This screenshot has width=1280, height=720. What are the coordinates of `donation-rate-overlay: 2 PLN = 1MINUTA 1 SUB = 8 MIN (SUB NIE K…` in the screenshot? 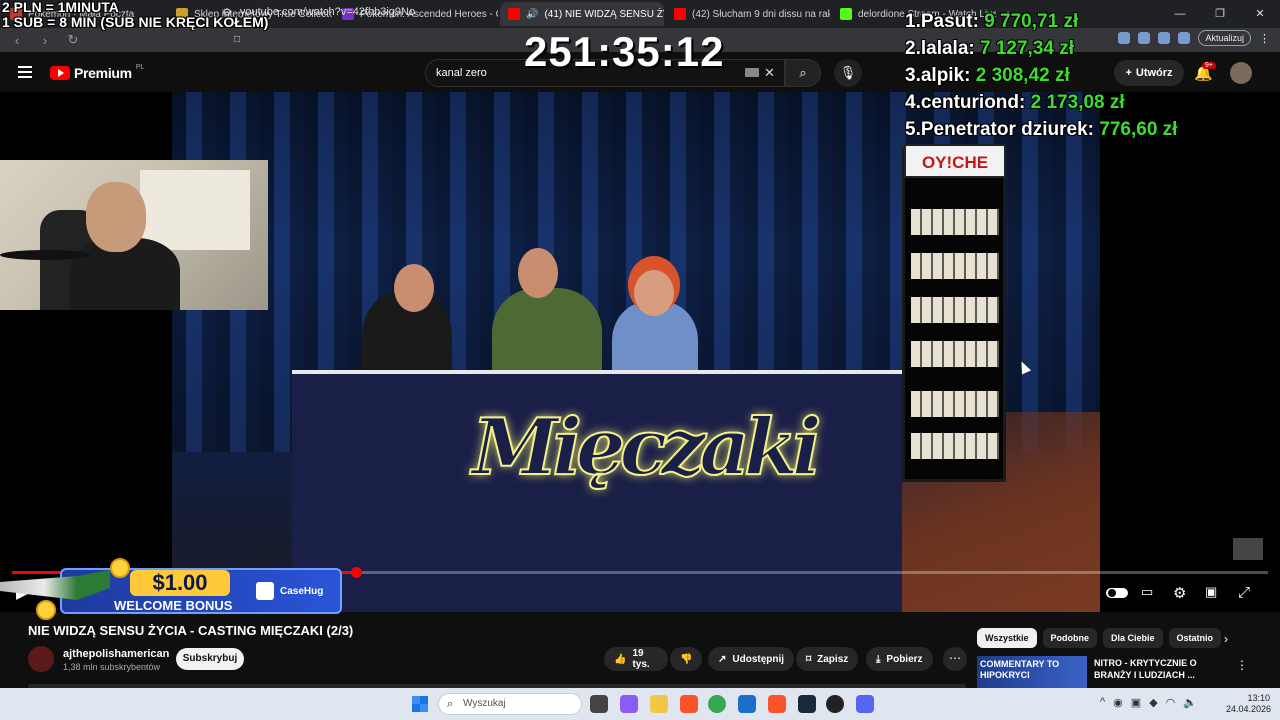 It's located at (135, 15).